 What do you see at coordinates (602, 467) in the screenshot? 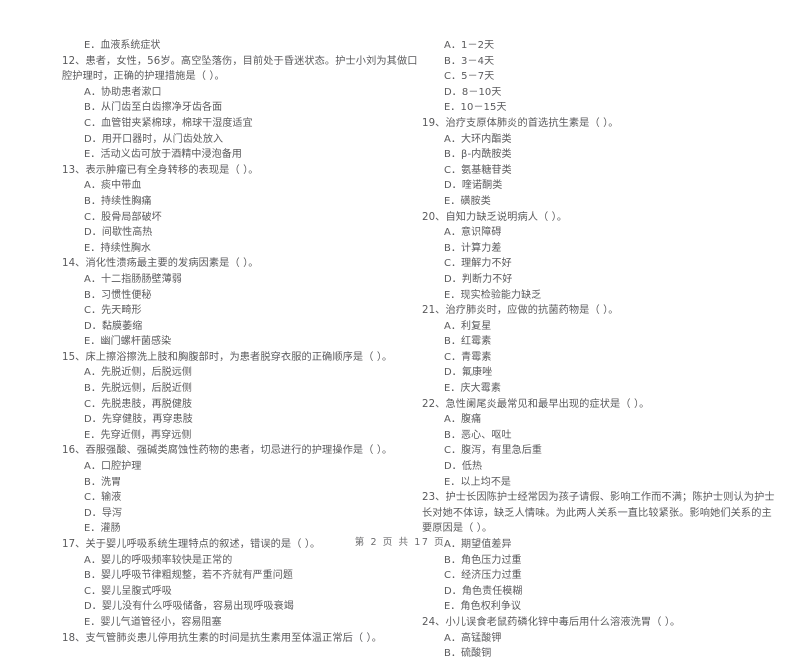
I see `option-d: D．低热` at bounding box center [602, 467].